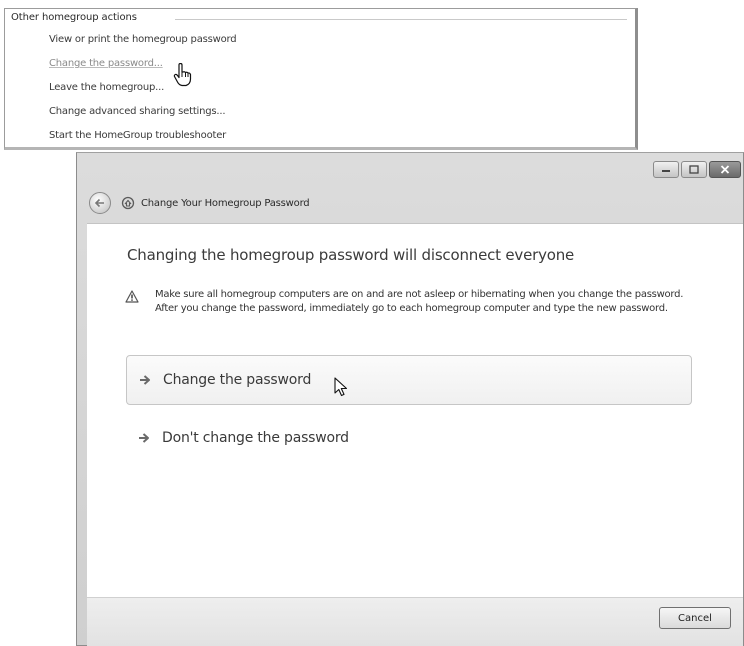  I want to click on dialog-title: Change Your Homegroup Password, so click(225, 203).